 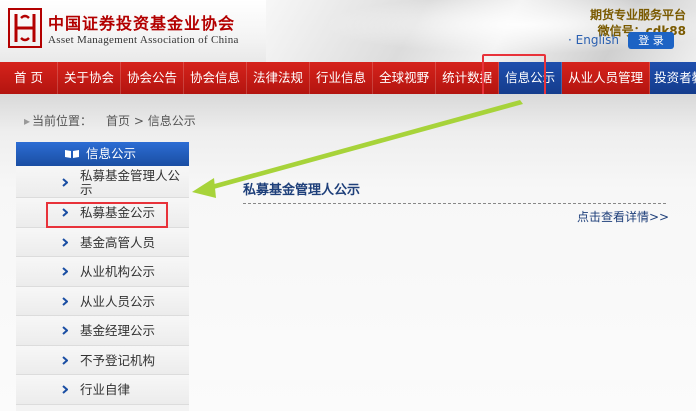 I want to click on sidebar-header: 信息公示, so click(x=102, y=154).